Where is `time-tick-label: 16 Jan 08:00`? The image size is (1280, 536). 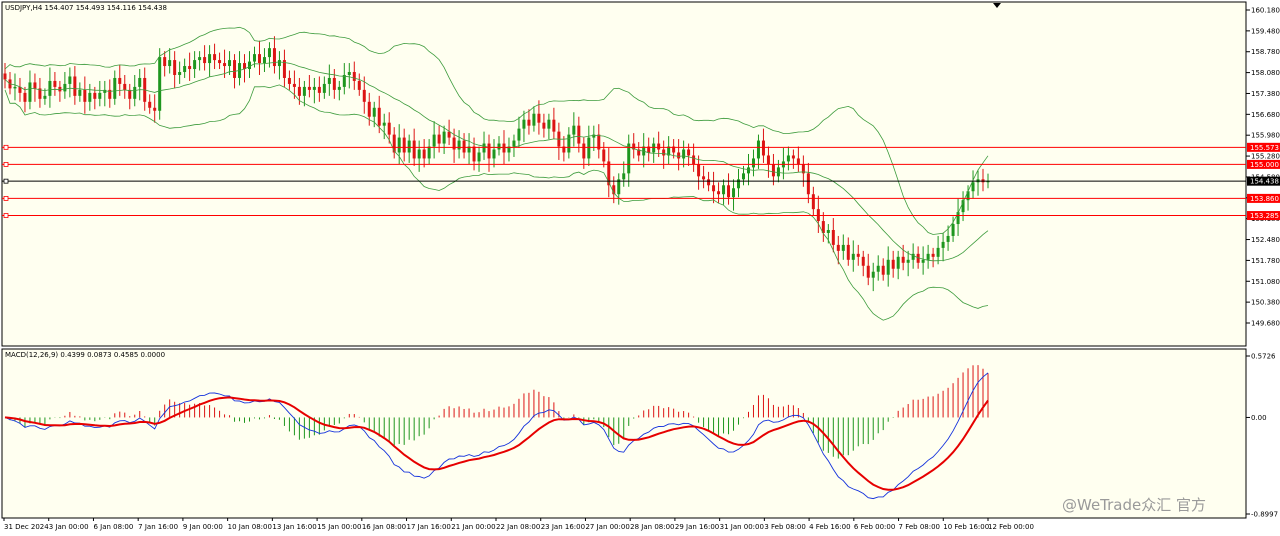
time-tick-label: 16 Jan 08:00 is located at coordinates (384, 527).